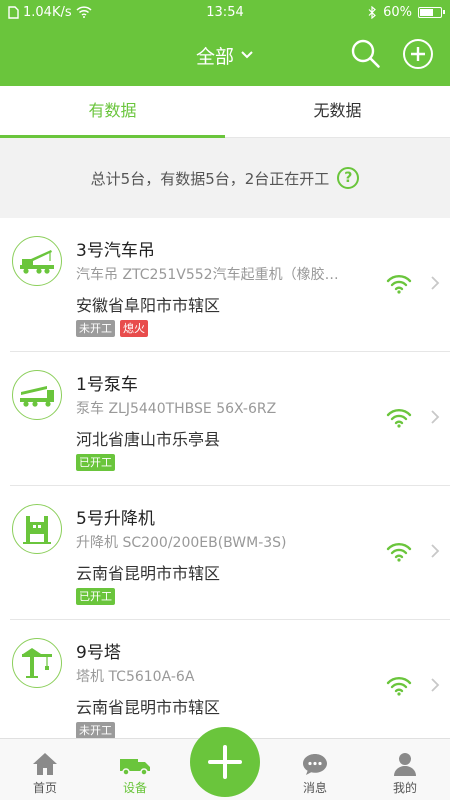  I want to click on nav-profile: 我的, so click(405, 769).